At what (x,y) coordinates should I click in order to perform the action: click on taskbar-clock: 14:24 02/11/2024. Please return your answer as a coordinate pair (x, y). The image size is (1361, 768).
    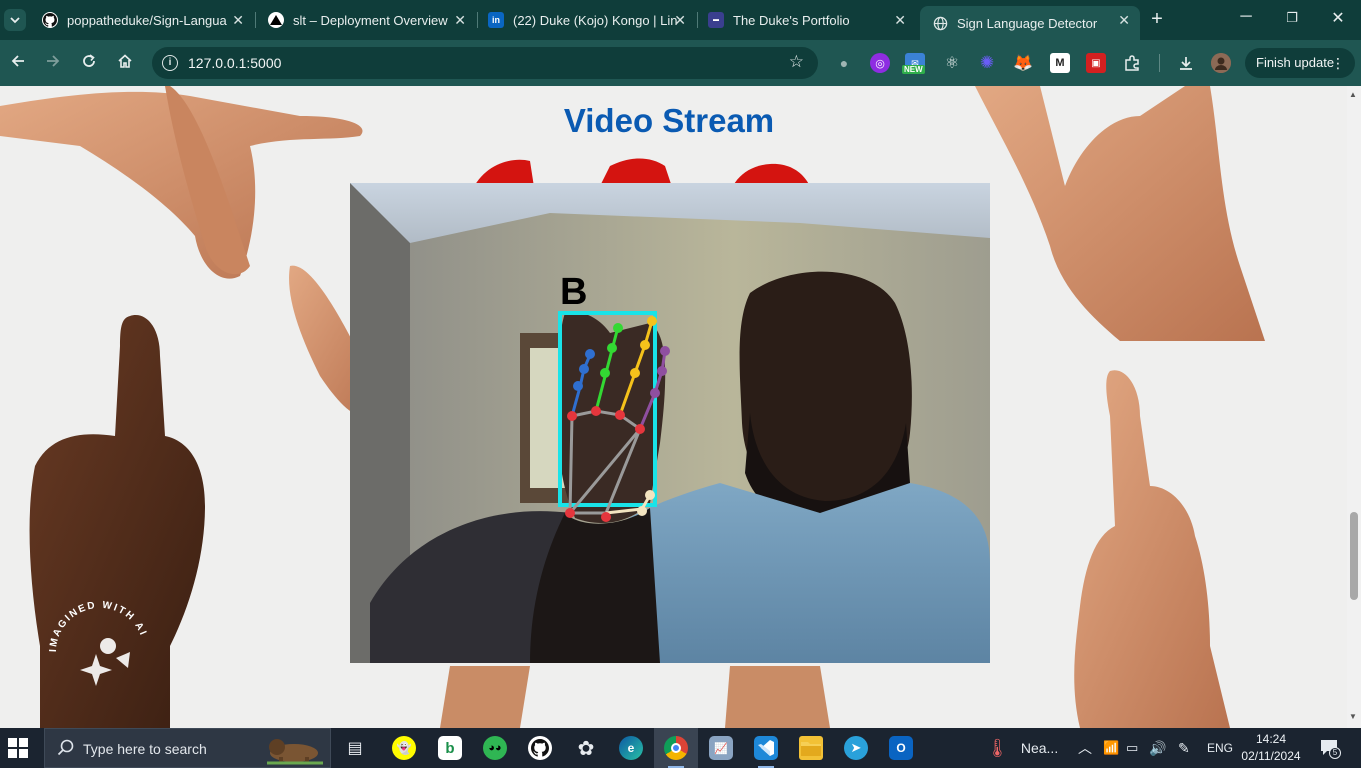
    Looking at the image, I should click on (1271, 748).